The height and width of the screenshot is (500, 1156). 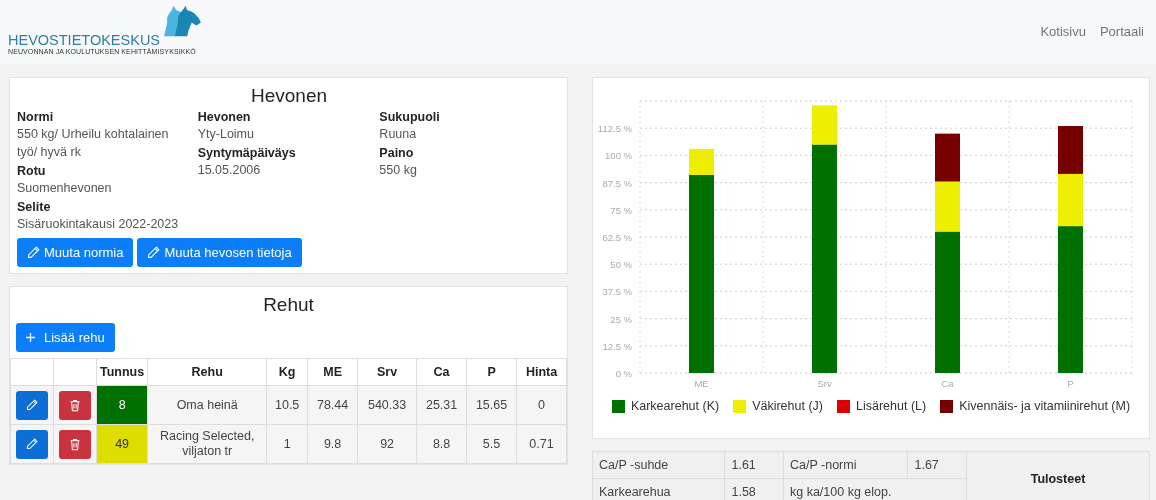 What do you see at coordinates (675, 406) in the screenshot?
I see `legend-label: Karkearehut (K)` at bounding box center [675, 406].